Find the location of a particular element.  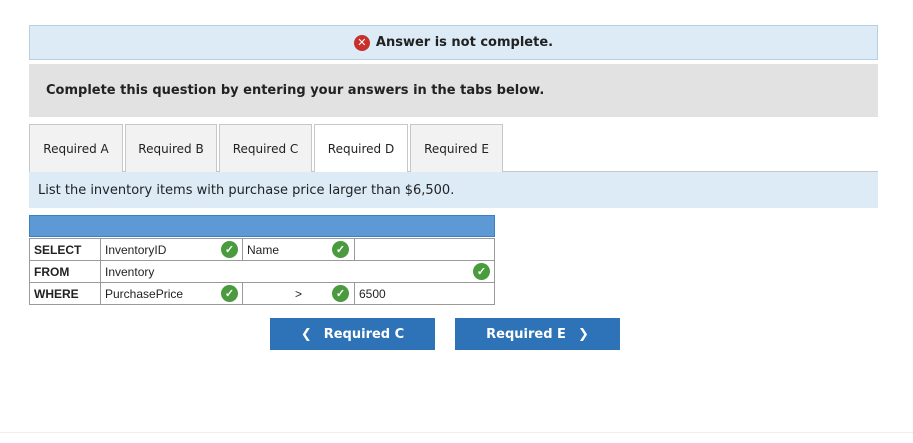

next-button: Required E ❯ is located at coordinates (537, 334).